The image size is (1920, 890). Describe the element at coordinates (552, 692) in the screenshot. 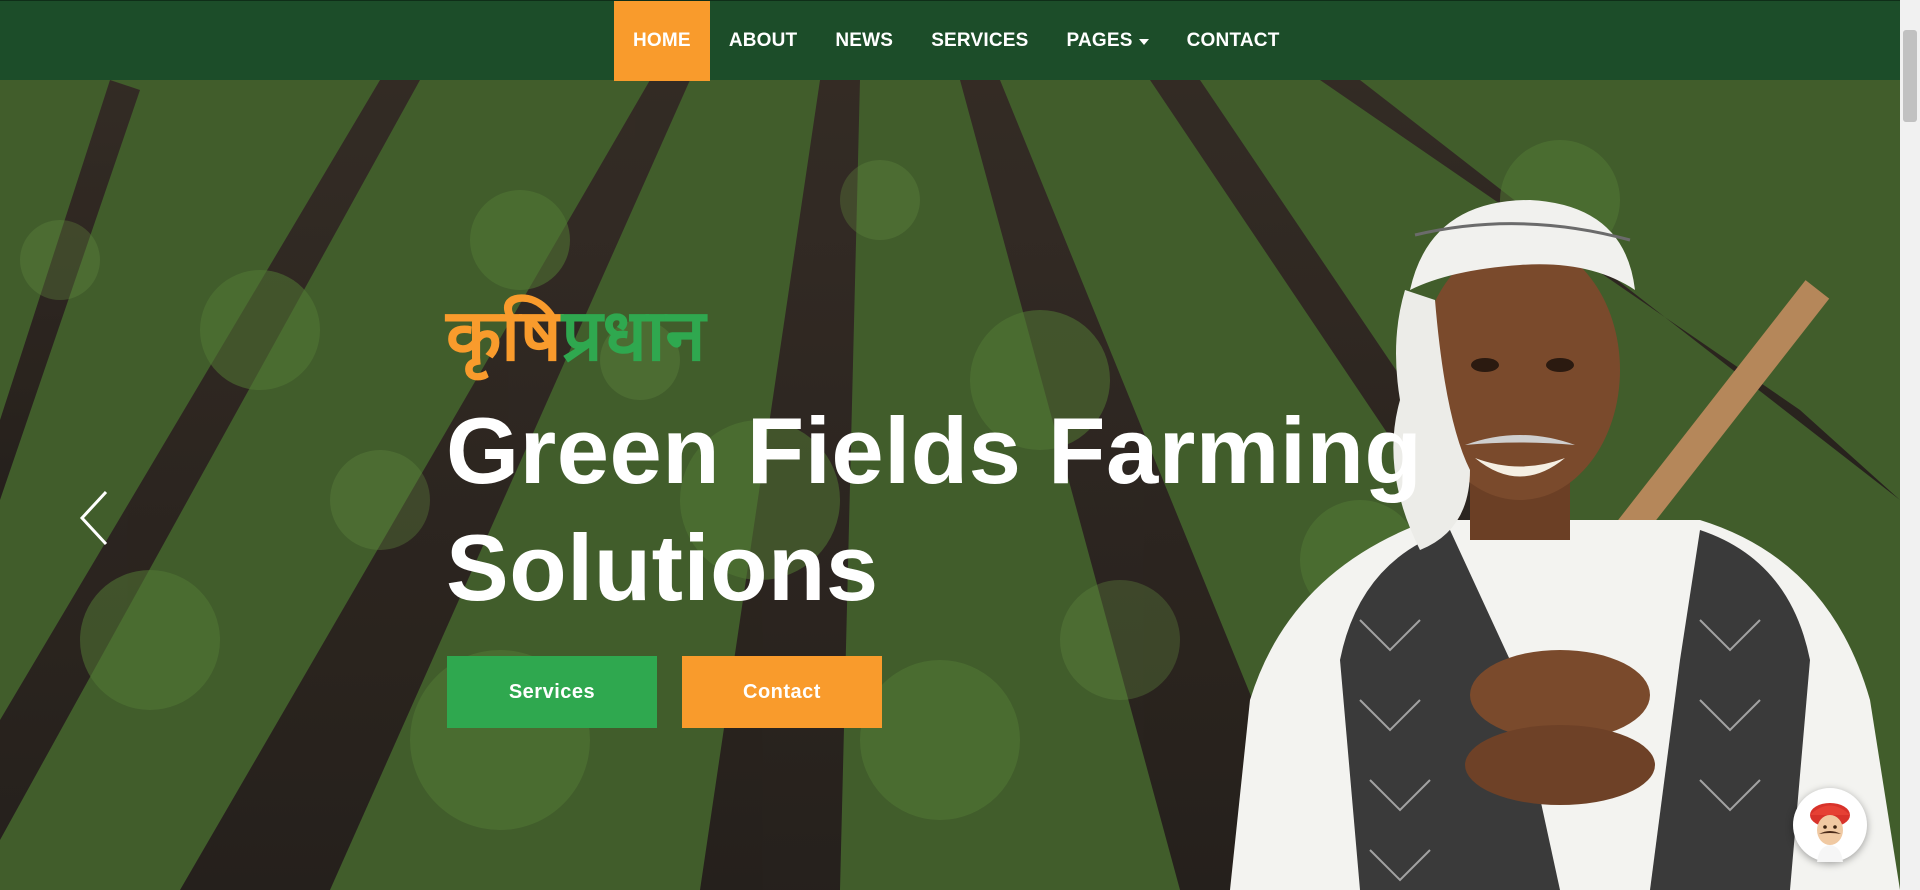

I see `services-button: Services` at that location.